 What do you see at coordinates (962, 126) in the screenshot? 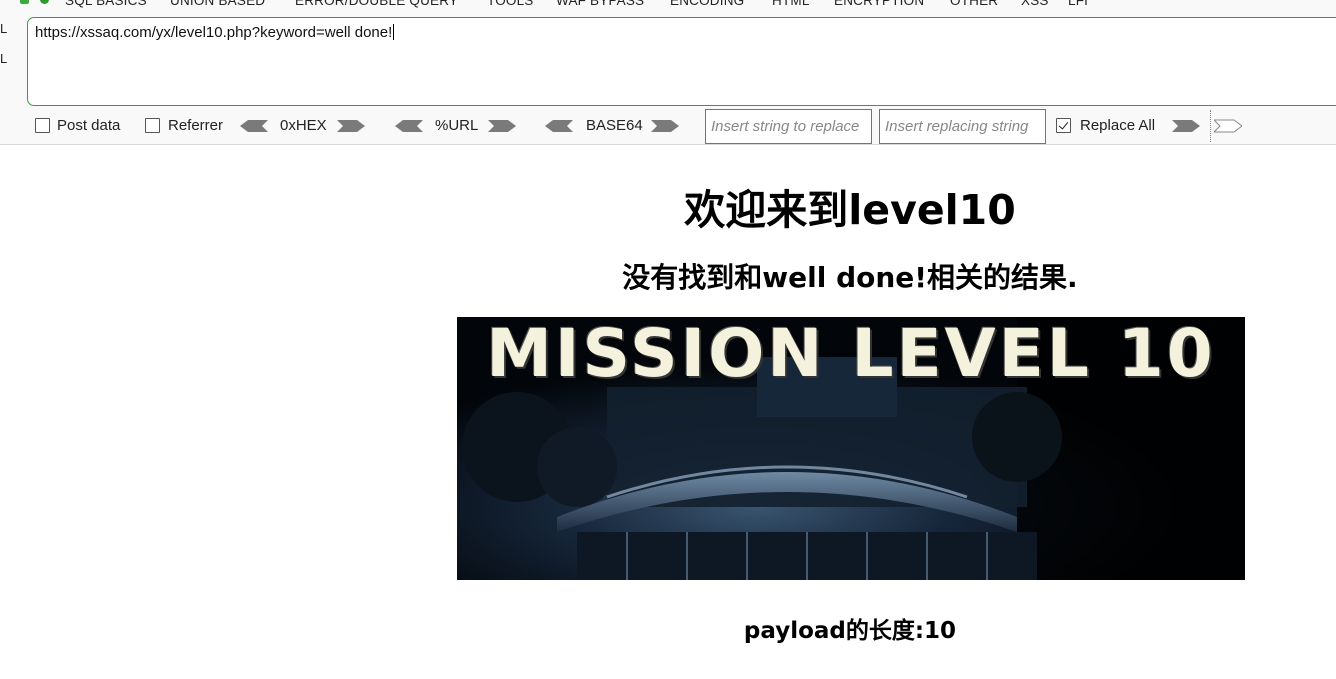
I see `replace-to-input: Insert replacing string` at bounding box center [962, 126].